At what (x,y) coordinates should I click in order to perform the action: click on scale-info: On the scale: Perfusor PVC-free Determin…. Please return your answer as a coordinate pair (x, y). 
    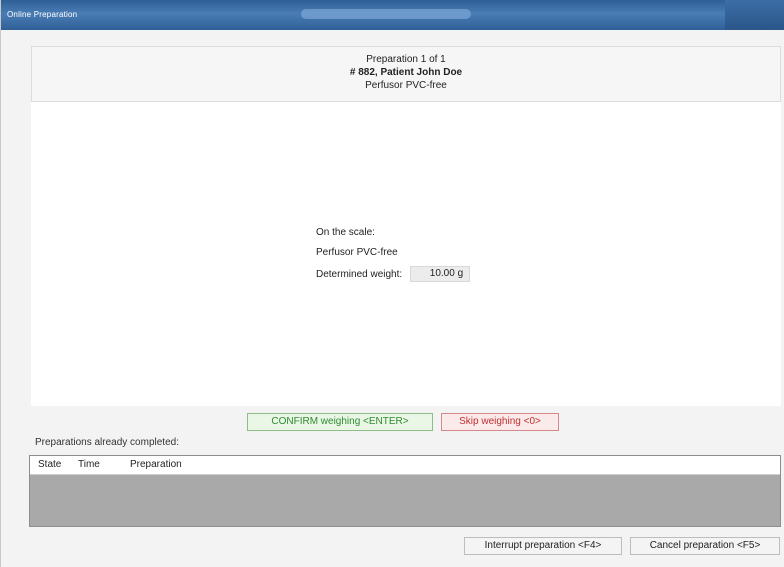
    Looking at the image, I should click on (393, 254).